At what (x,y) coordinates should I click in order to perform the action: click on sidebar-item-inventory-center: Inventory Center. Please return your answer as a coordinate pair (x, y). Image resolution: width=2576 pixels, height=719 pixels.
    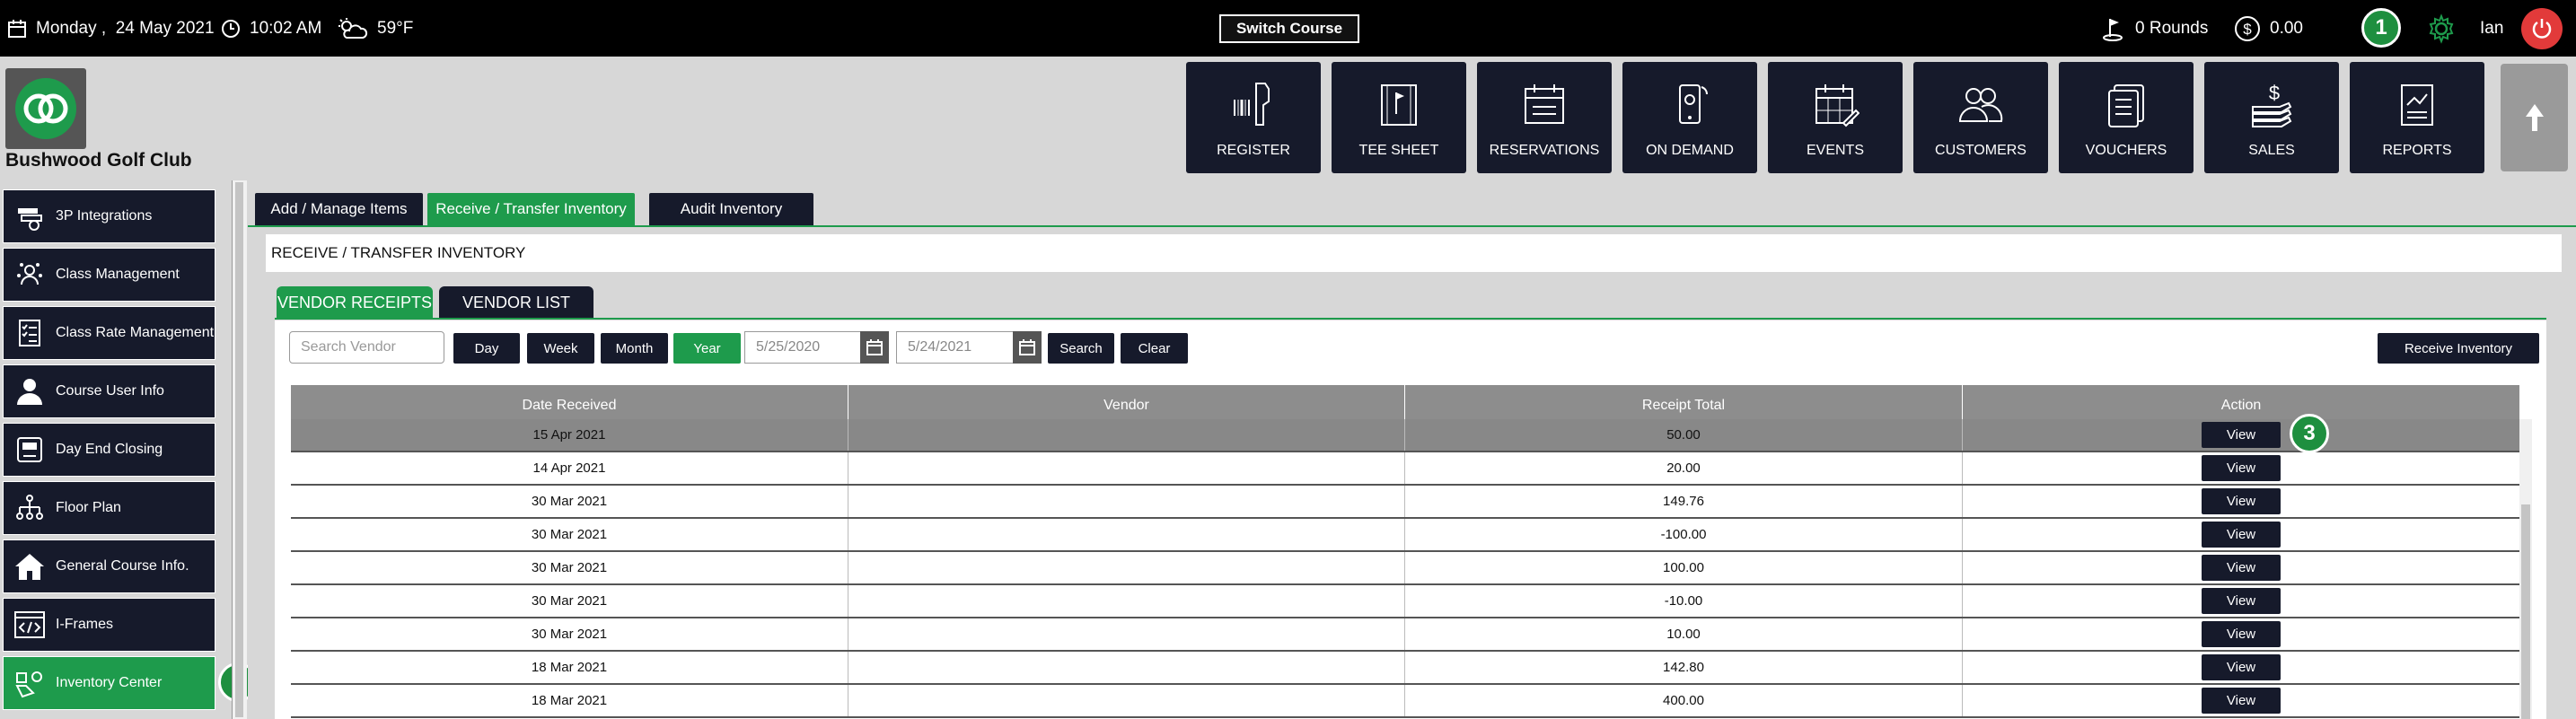
    Looking at the image, I should click on (109, 683).